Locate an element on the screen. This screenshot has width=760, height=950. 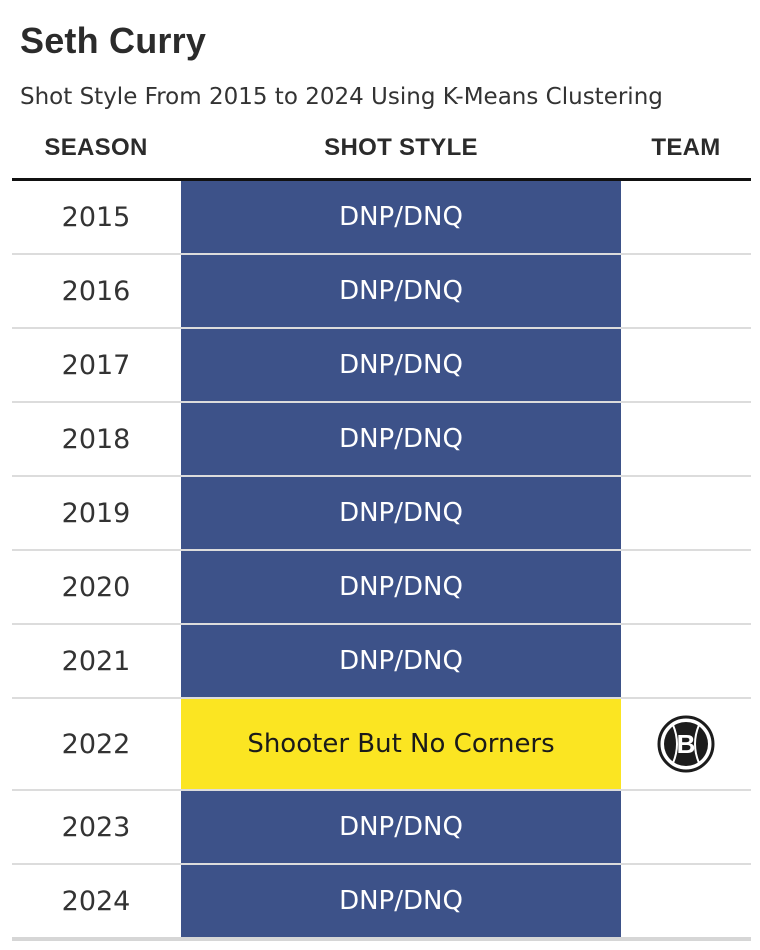
column-header-team: TEAM is located at coordinates (686, 147).